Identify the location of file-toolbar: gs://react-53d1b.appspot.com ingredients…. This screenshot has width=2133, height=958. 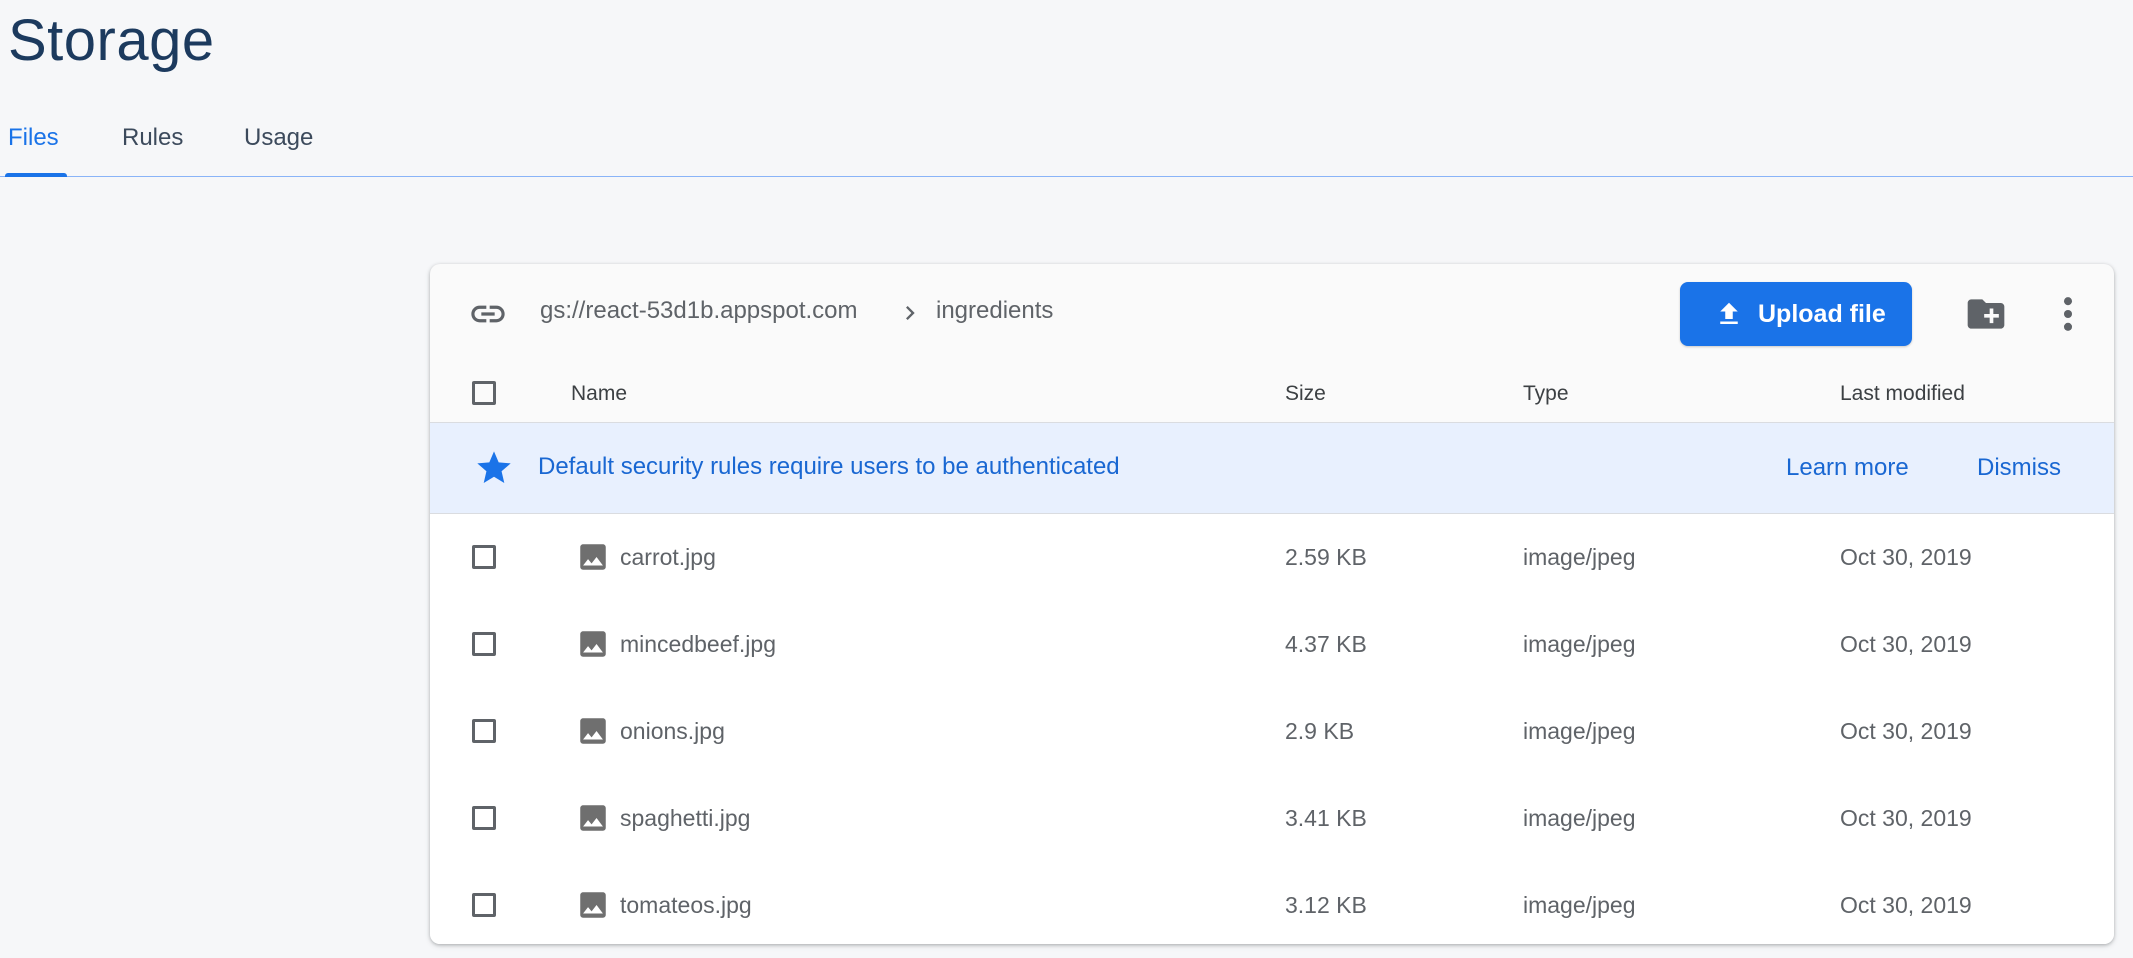
(1272, 314).